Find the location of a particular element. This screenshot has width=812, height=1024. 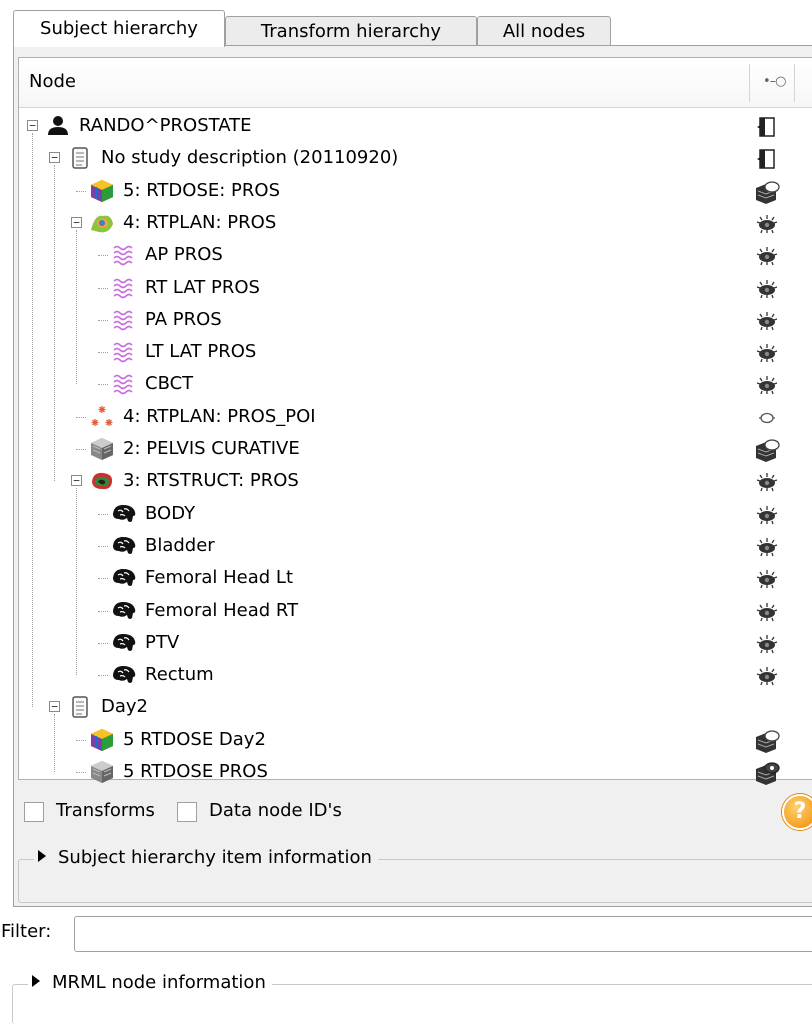

tab-all-nodes: All nodes is located at coordinates (544, 31).